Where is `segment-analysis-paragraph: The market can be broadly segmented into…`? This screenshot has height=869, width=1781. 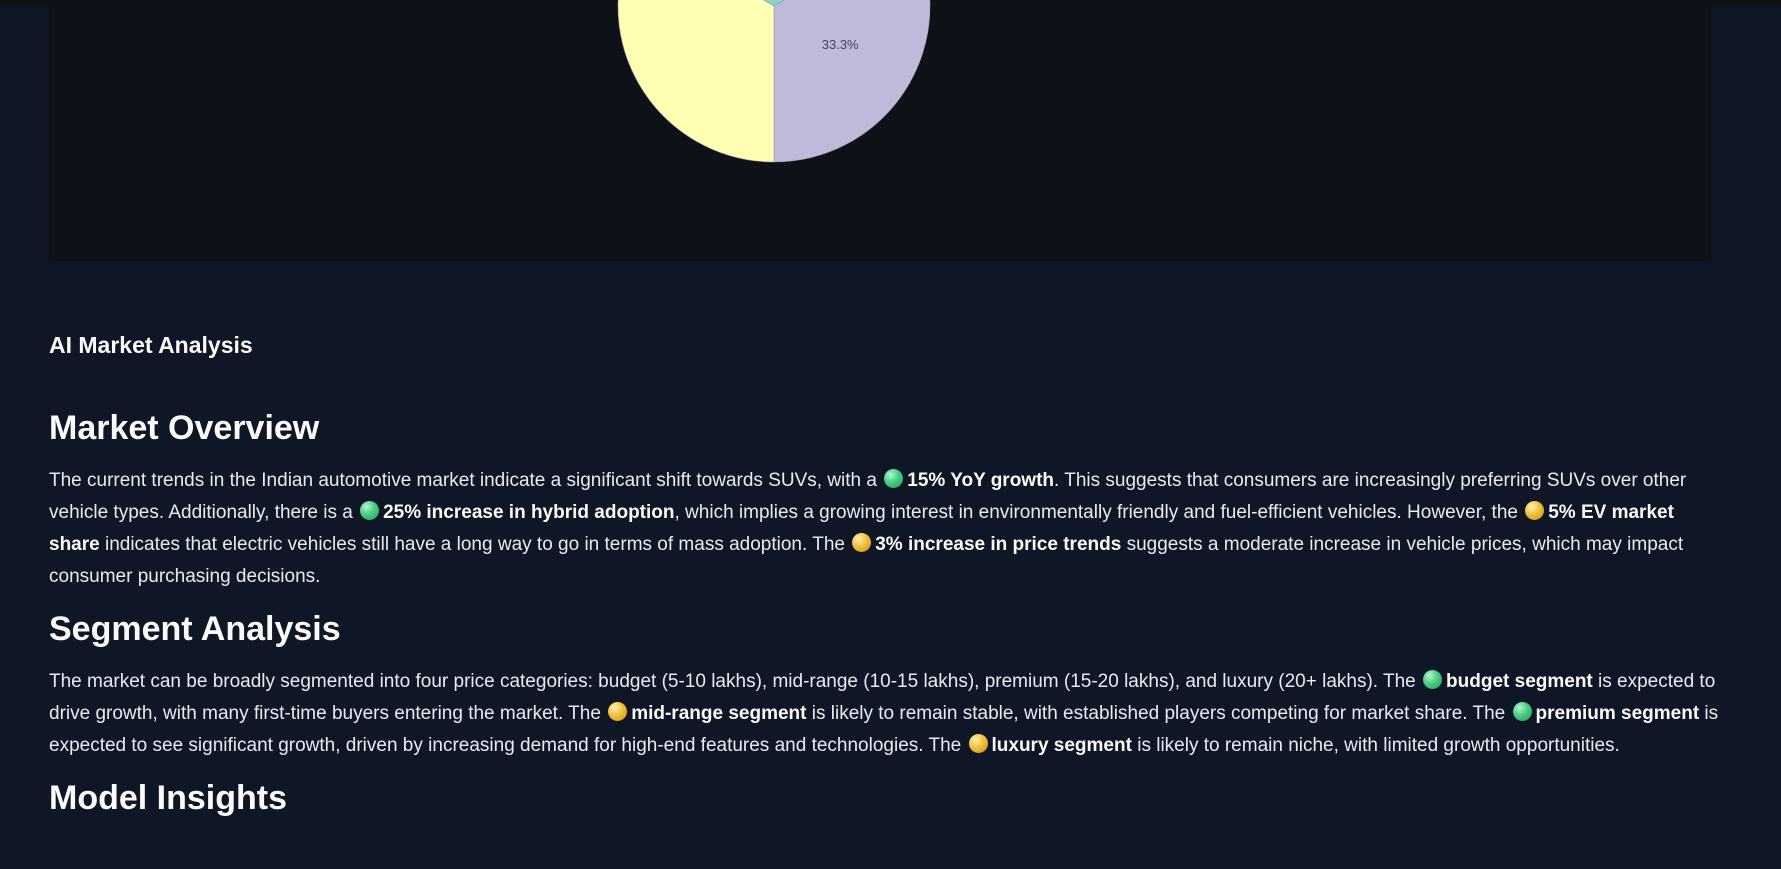
segment-analysis-paragraph: The market can be broadly segmented into… is located at coordinates (884, 714).